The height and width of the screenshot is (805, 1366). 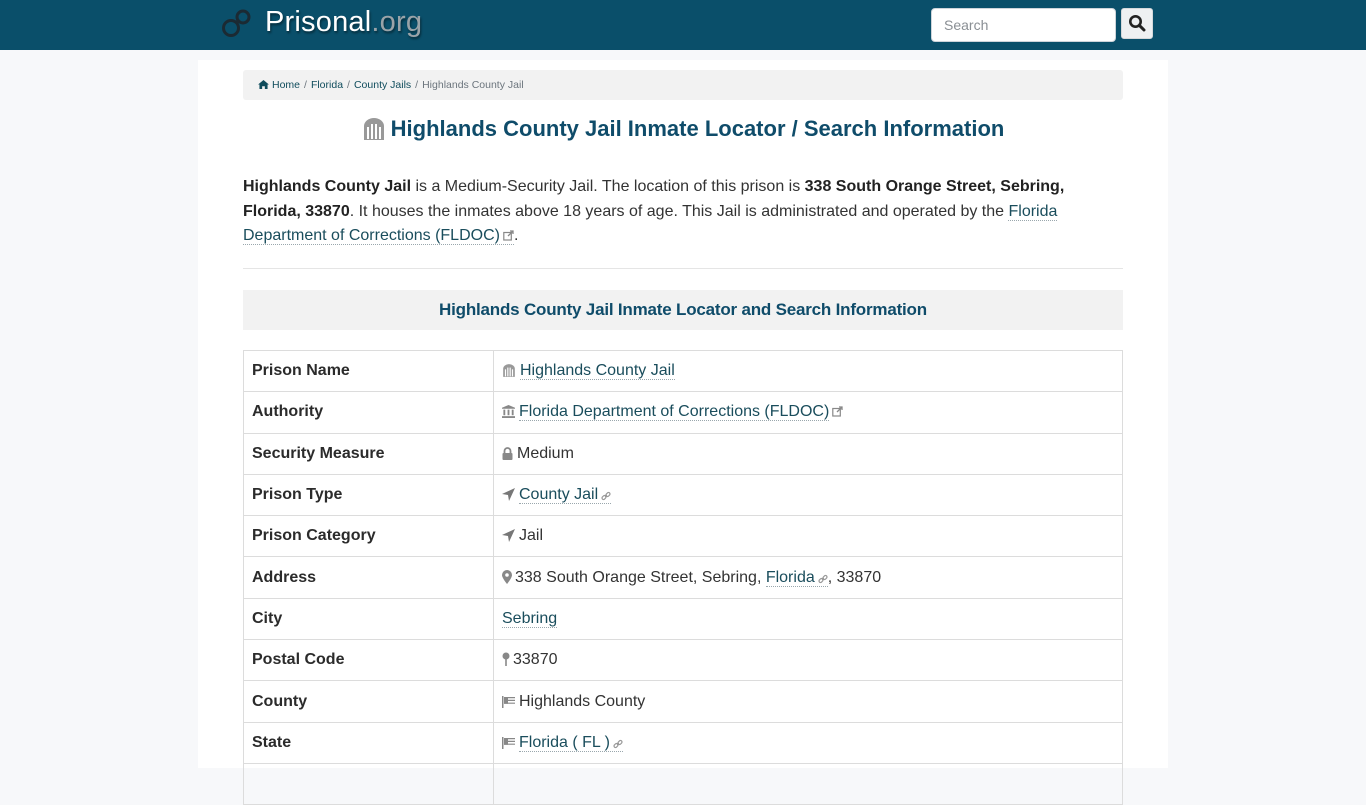 I want to click on row-value: County Jail, so click(x=808, y=495).